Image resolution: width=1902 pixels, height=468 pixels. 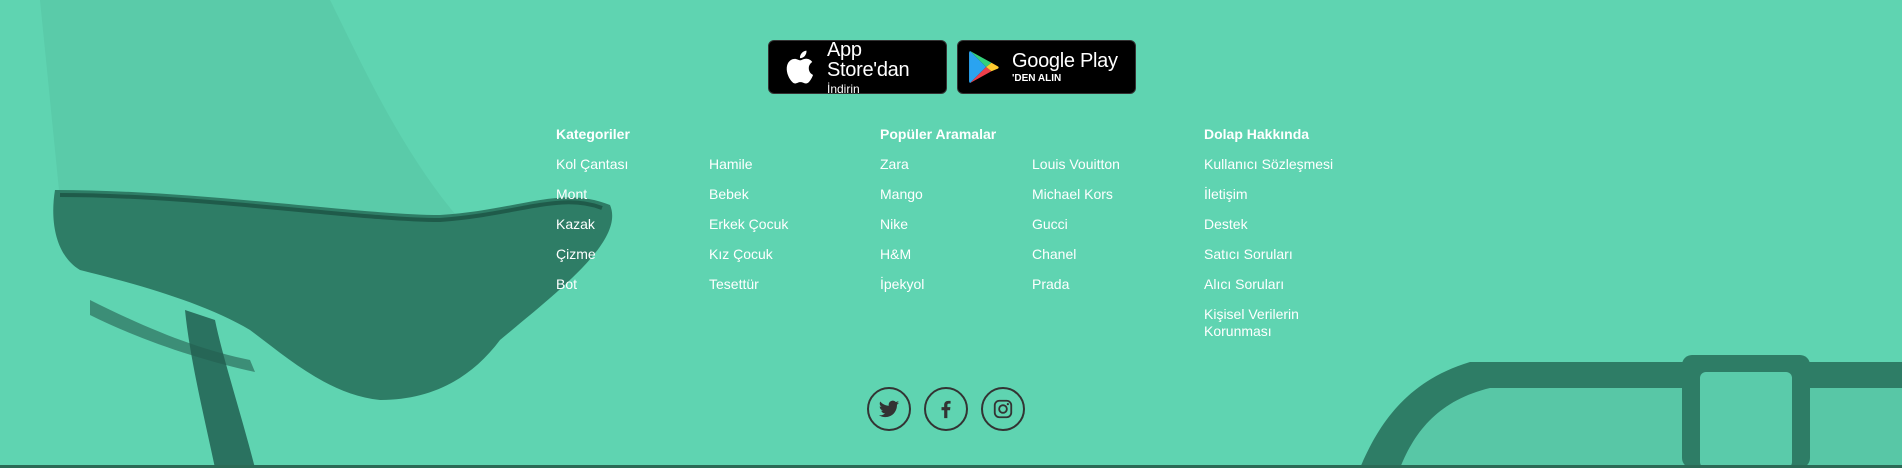 I want to click on category-link: Hamile, so click(x=748, y=164).